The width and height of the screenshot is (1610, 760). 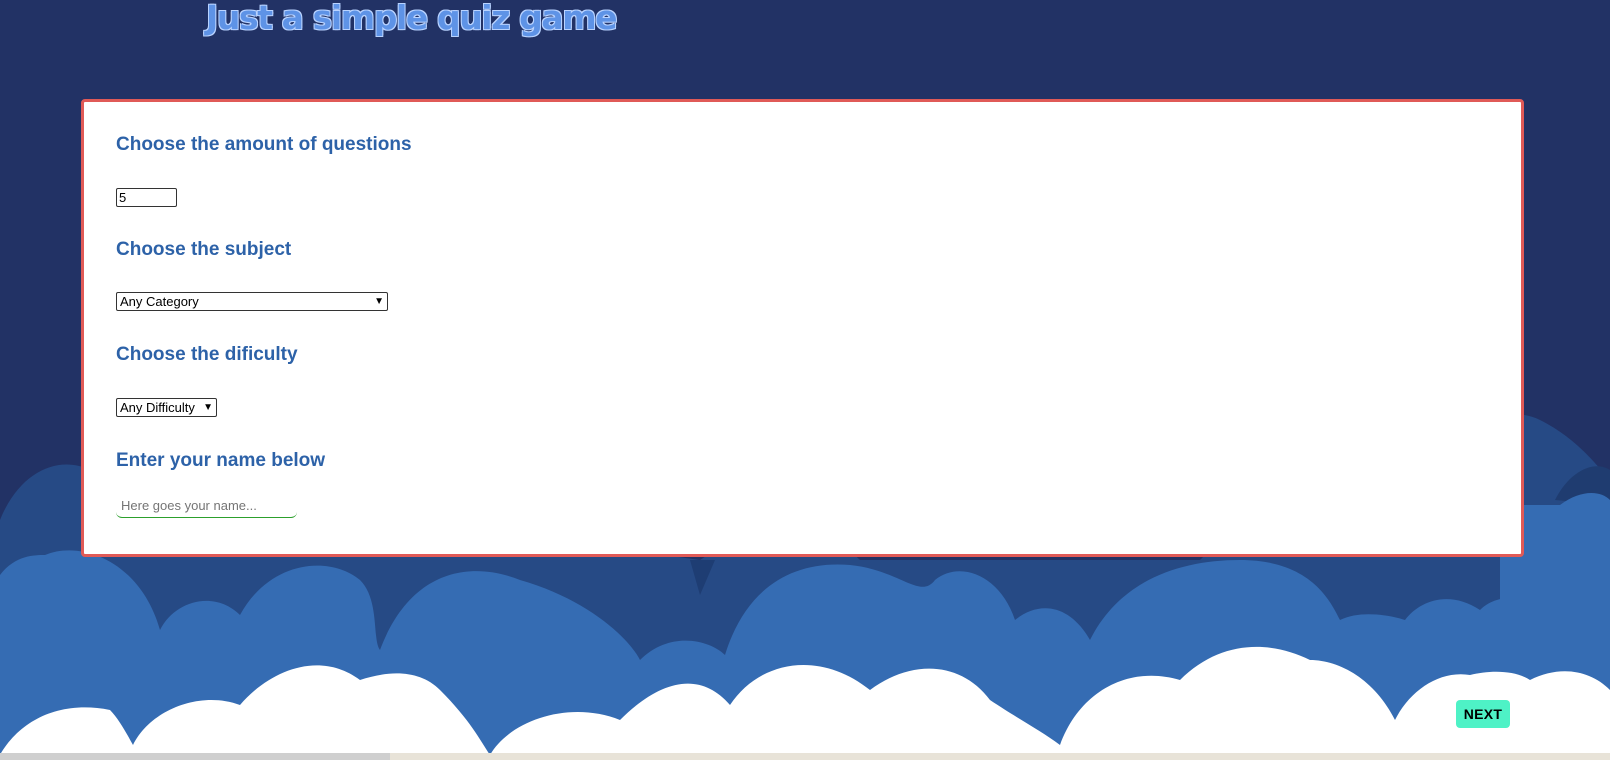 I want to click on difficulty-select: Any Difficulty ▼, so click(x=166, y=407).